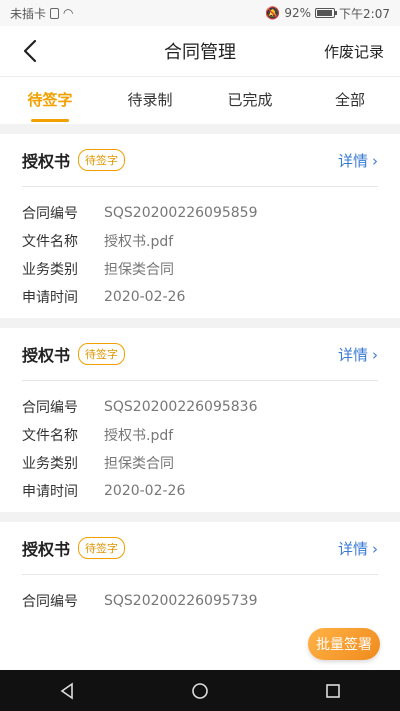 The height and width of the screenshot is (711, 400). I want to click on time-text: 下午2:07, so click(364, 13).